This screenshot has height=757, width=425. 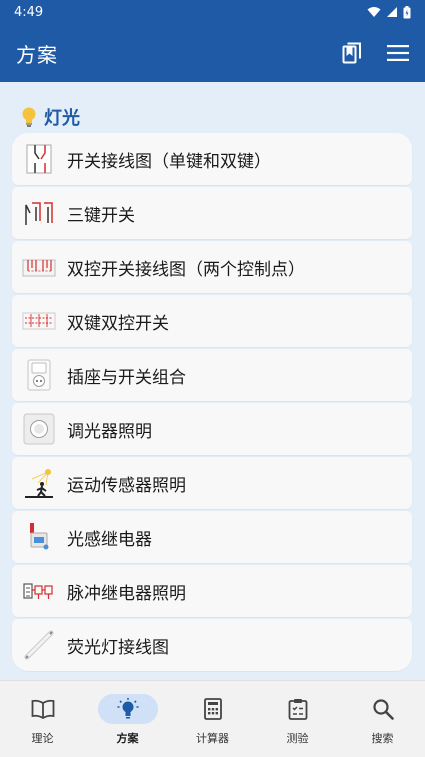 What do you see at coordinates (109, 431) in the screenshot?
I see `list-item-label: 调光器照明` at bounding box center [109, 431].